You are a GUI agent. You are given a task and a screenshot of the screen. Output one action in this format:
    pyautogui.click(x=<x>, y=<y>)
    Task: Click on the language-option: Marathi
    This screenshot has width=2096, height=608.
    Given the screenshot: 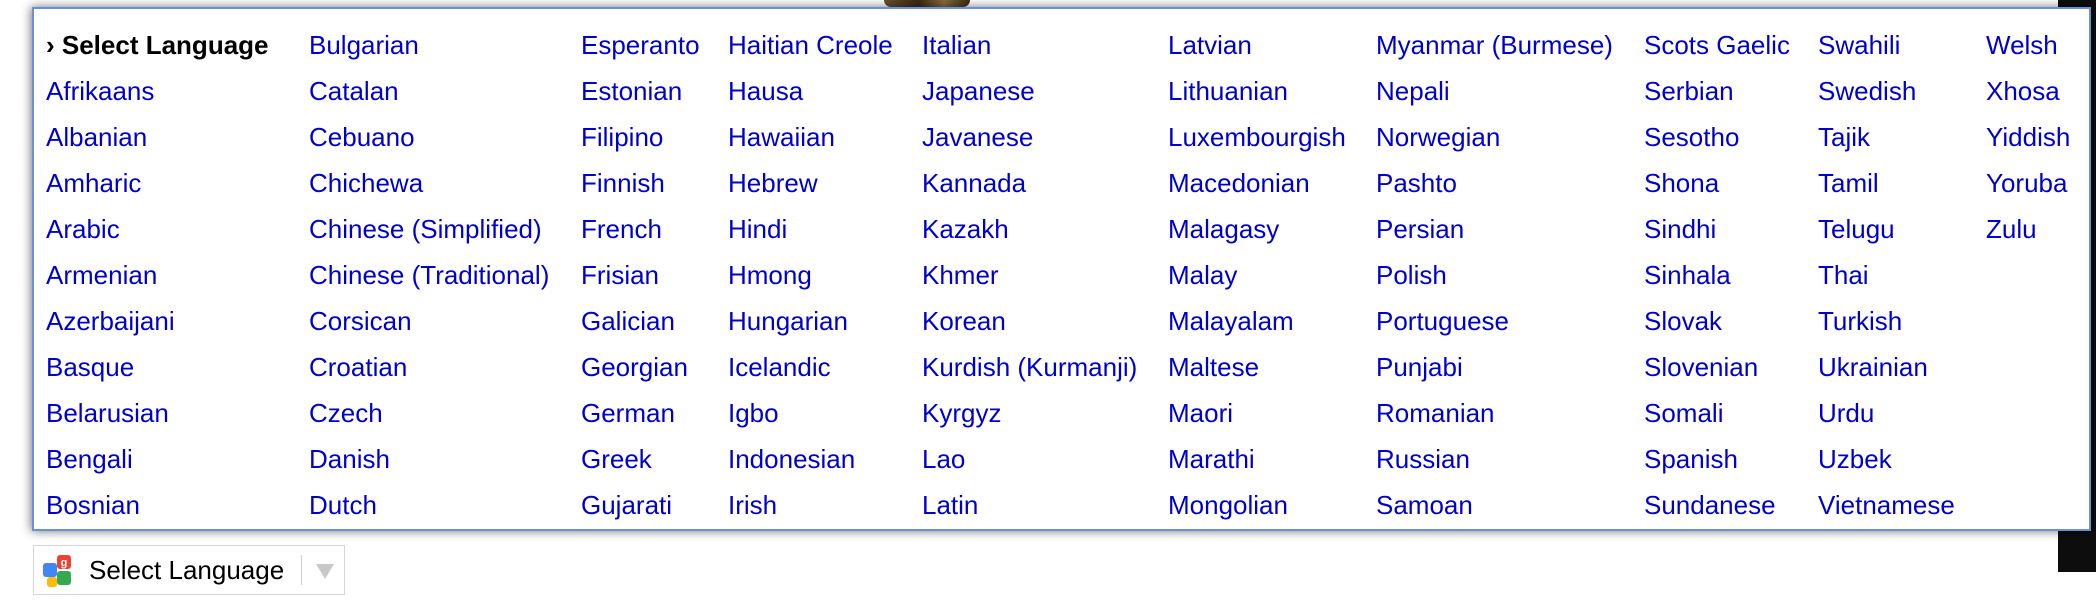 What is the action you would take?
    pyautogui.click(x=1257, y=459)
    